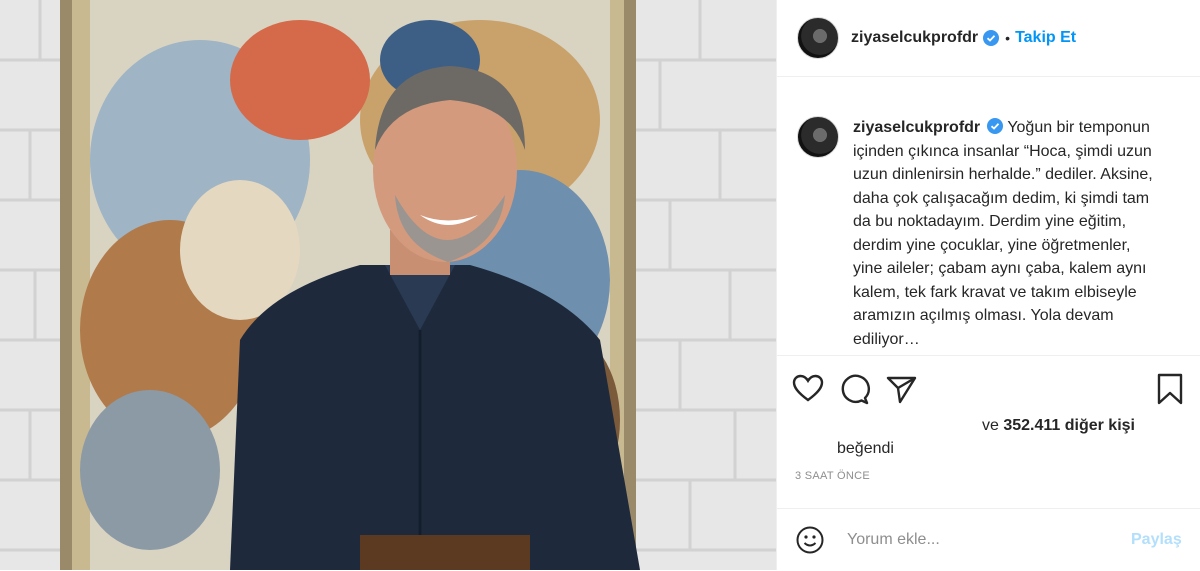 The width and height of the screenshot is (1200, 571). What do you see at coordinates (988, 386) in the screenshot?
I see `action-bar` at bounding box center [988, 386].